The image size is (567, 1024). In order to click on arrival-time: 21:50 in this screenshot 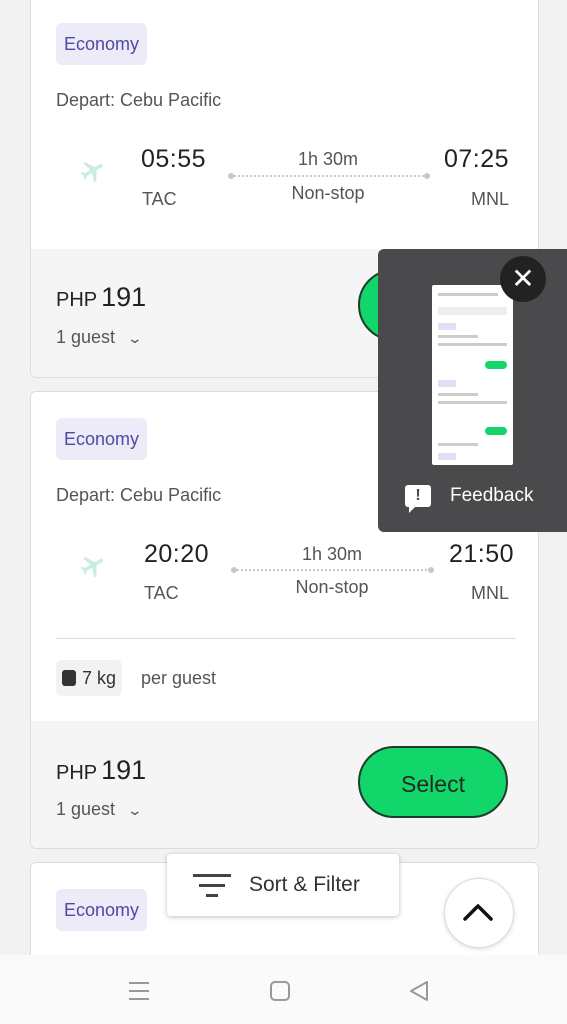, I will do `click(482, 554)`.